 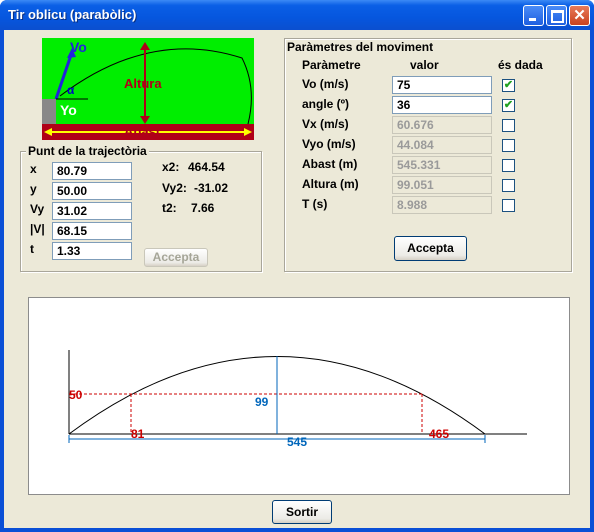 I want to click on given-checkbox-abast, so click(x=508, y=165).